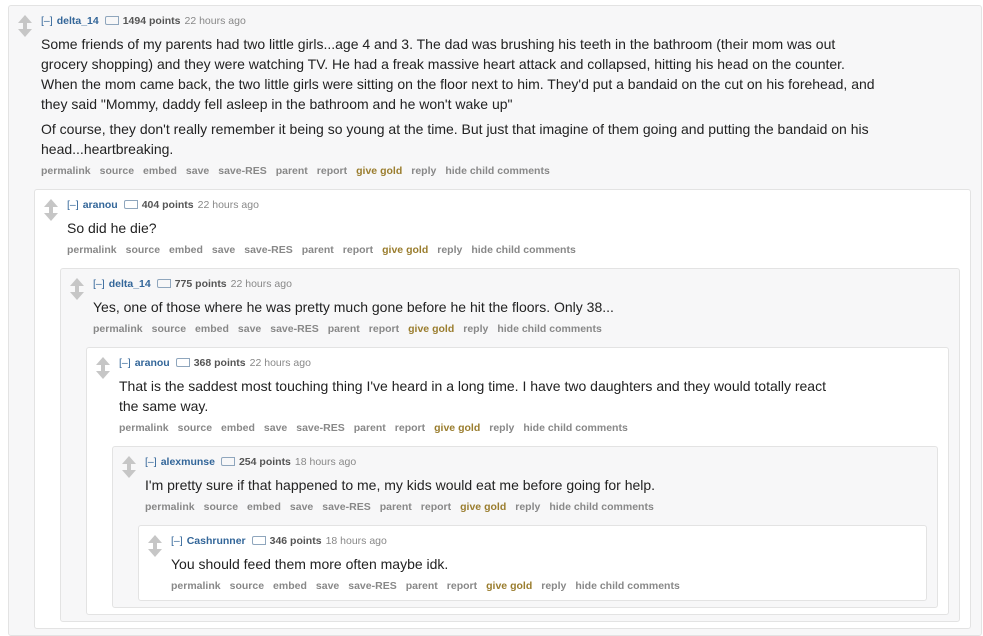 This screenshot has height=636, width=983. What do you see at coordinates (216, 541) in the screenshot?
I see `author-link: Cashrunner` at bounding box center [216, 541].